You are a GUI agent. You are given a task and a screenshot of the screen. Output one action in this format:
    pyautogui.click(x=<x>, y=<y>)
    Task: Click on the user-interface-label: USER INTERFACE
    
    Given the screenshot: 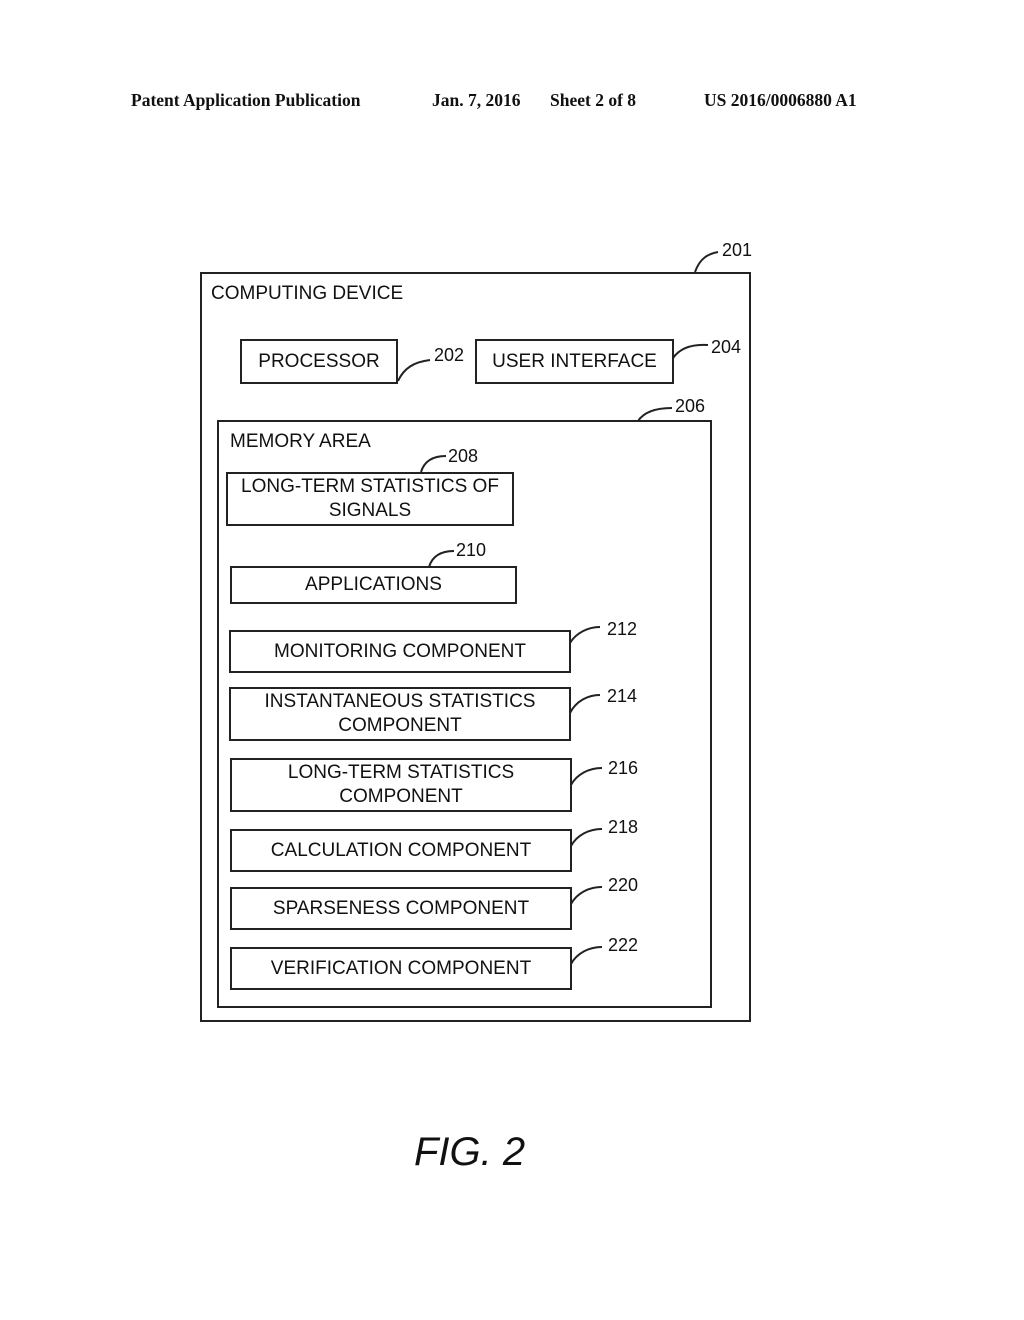 What is the action you would take?
    pyautogui.click(x=574, y=361)
    